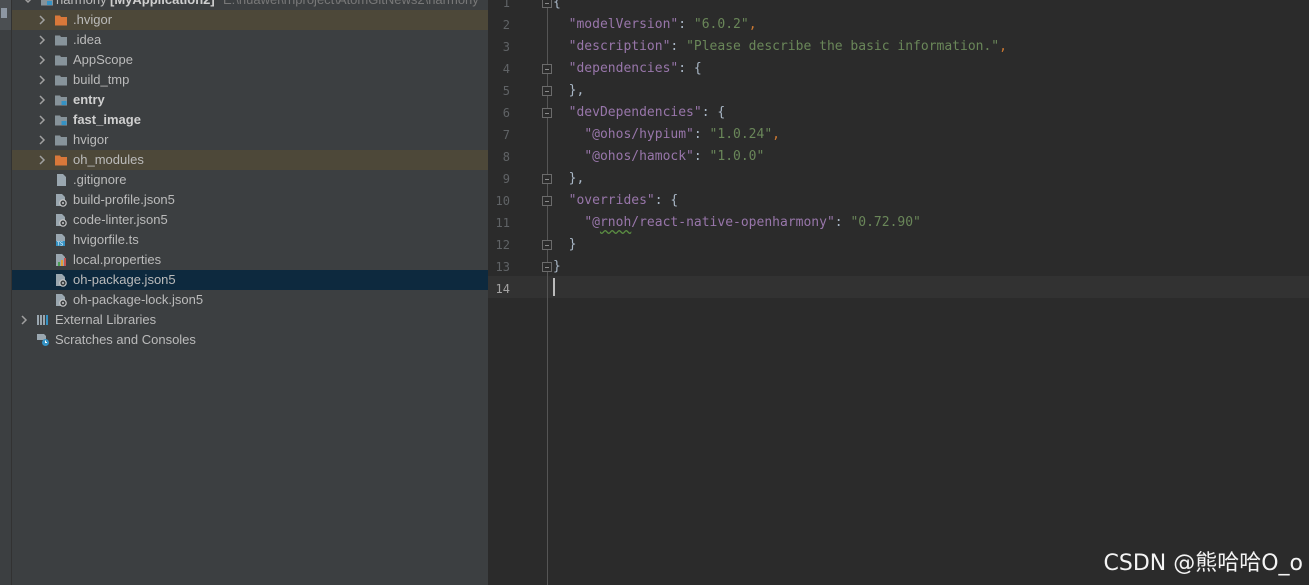 The image size is (1309, 585). Describe the element at coordinates (250, 60) in the screenshot. I see `tree-item: AppScope` at that location.